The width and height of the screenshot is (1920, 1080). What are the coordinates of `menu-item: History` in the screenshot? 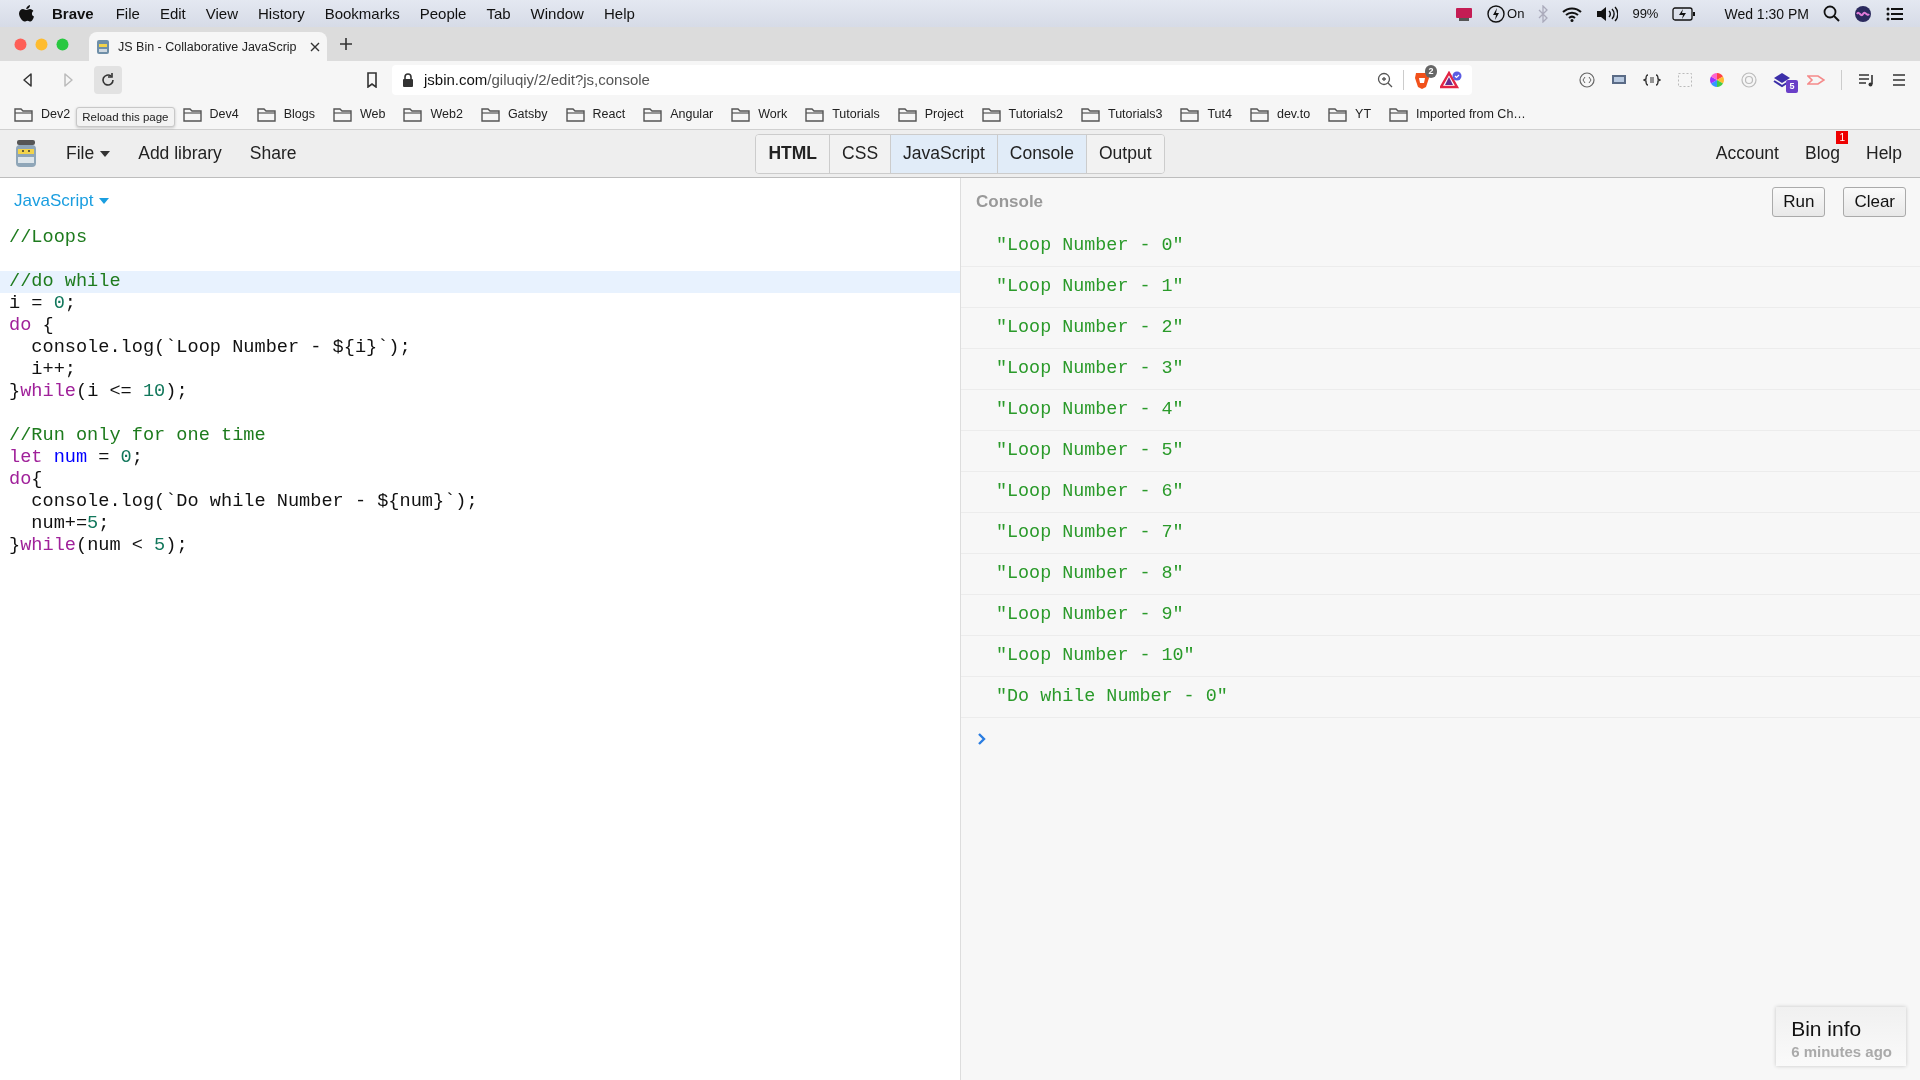 It's located at (281, 13).